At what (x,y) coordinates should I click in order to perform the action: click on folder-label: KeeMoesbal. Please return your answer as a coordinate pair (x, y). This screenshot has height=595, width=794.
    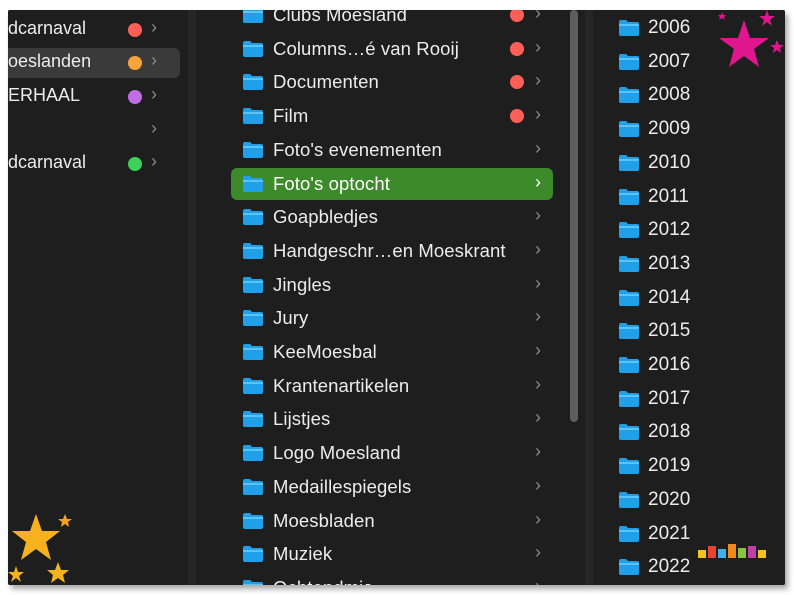
    Looking at the image, I should click on (325, 351).